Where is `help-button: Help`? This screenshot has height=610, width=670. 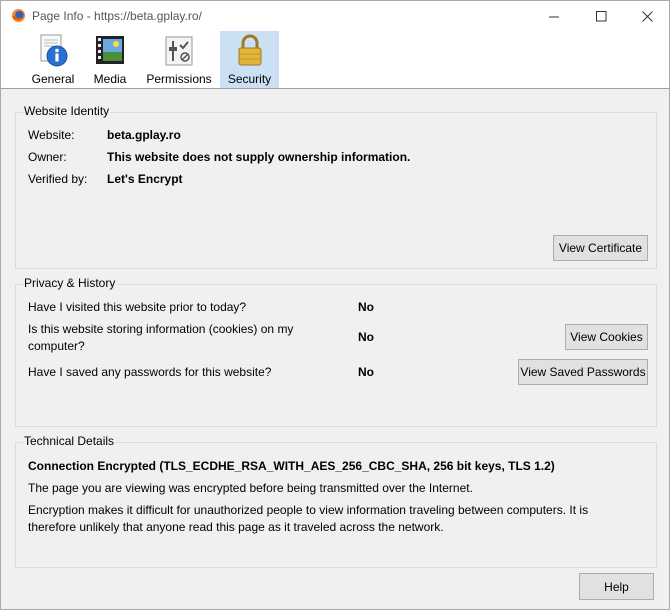
help-button: Help is located at coordinates (616, 586).